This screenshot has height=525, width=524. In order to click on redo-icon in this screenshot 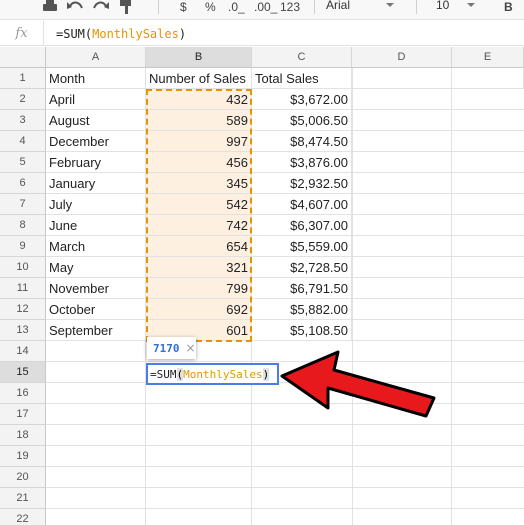, I will do `click(101, 9)`.